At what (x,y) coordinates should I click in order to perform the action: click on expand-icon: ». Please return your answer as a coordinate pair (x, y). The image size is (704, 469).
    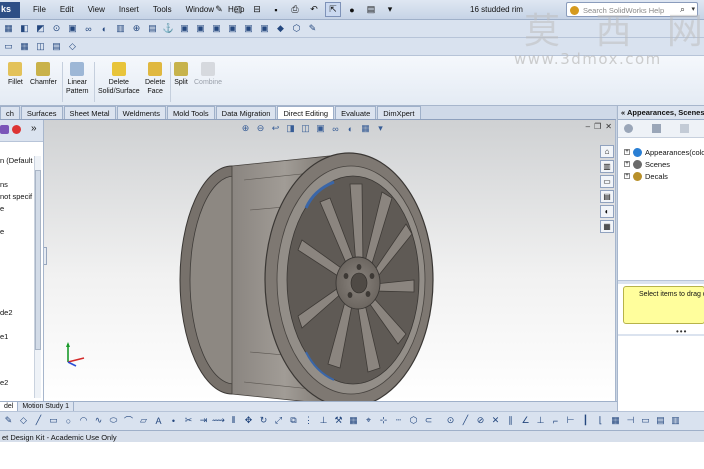
    Looking at the image, I should click on (34, 128).